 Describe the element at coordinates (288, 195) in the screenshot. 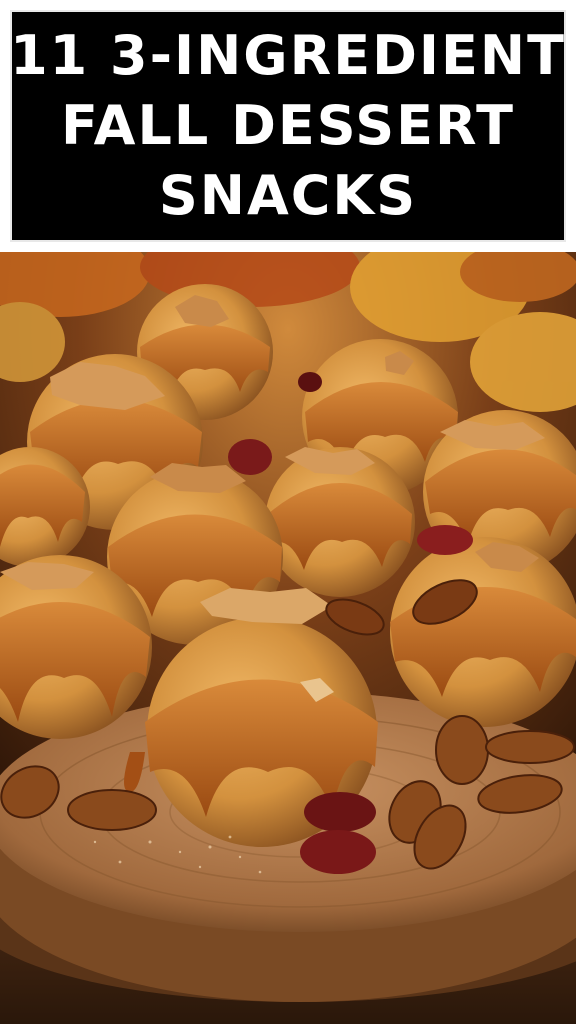

I see `title-line-3: SNACKS` at that location.